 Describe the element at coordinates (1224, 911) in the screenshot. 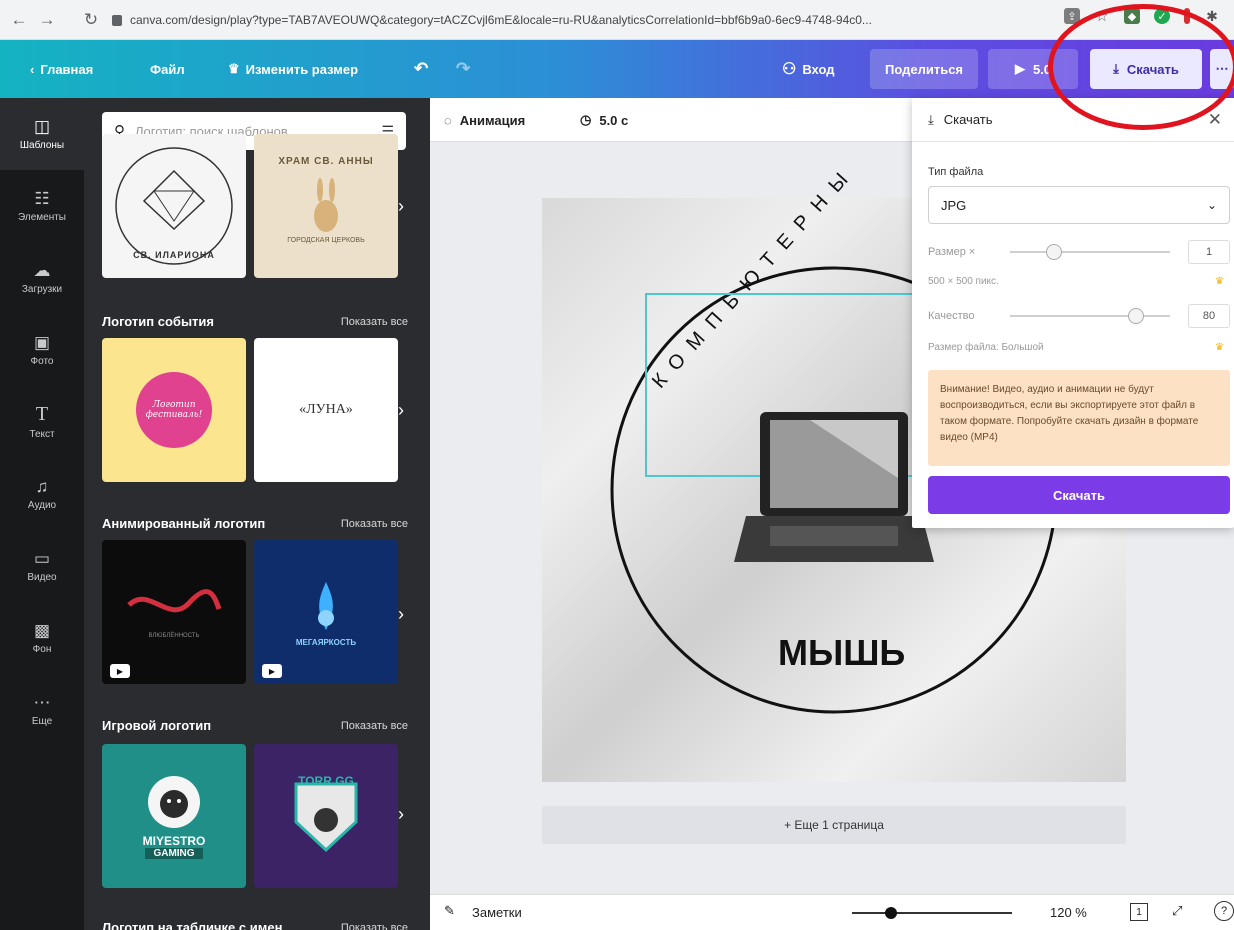

I see `help-icon: ?` at that location.